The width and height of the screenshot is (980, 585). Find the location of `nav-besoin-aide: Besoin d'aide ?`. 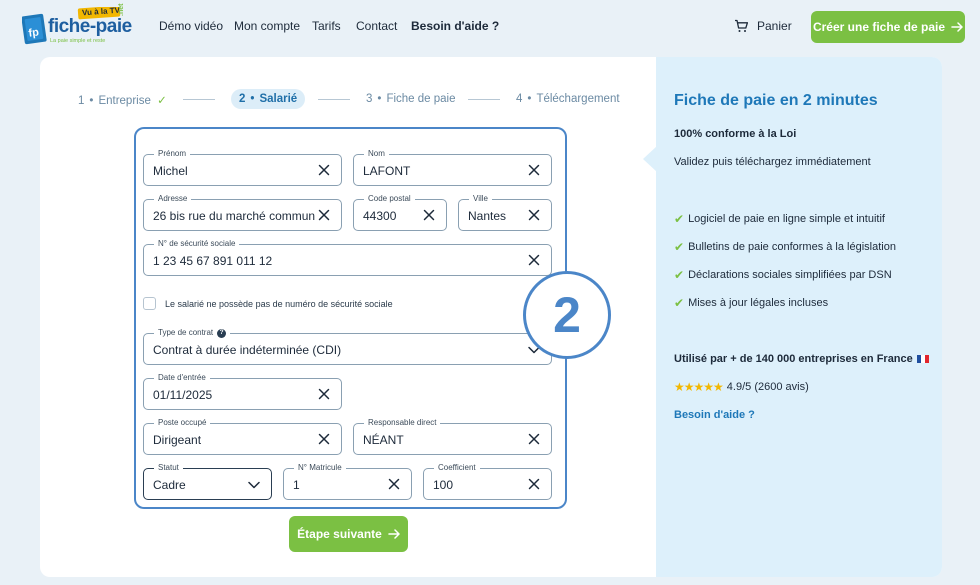

nav-besoin-aide: Besoin d'aide ? is located at coordinates (455, 26).